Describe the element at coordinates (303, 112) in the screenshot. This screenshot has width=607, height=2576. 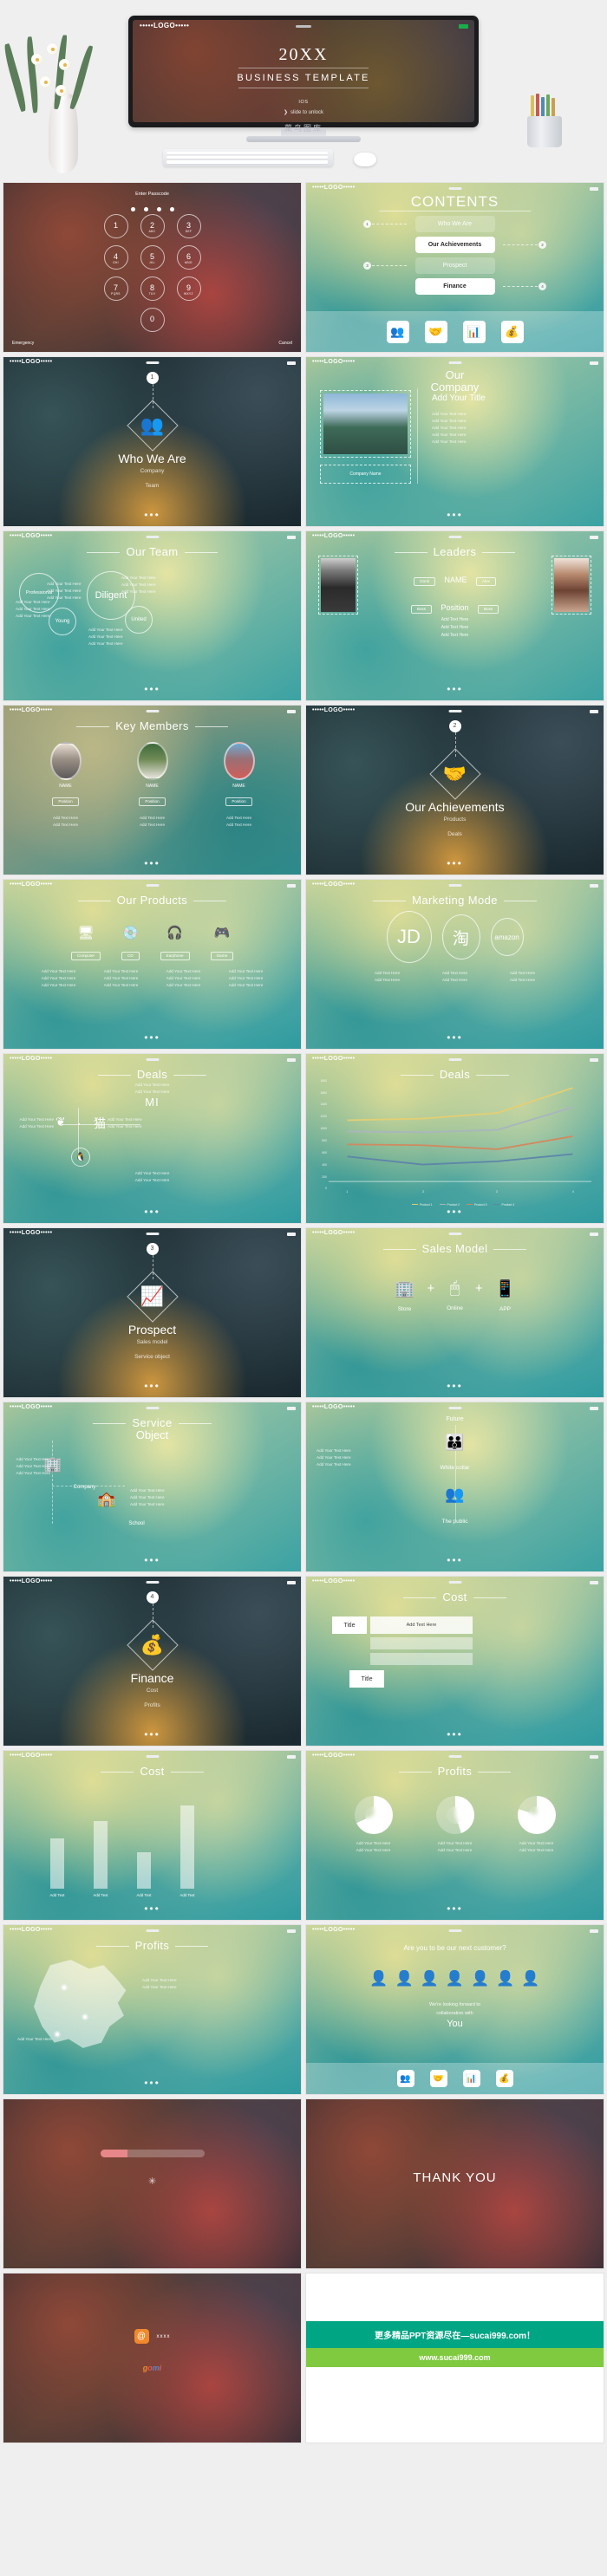
I see `slide-to-unlock: ❯ slide to unlock` at that location.